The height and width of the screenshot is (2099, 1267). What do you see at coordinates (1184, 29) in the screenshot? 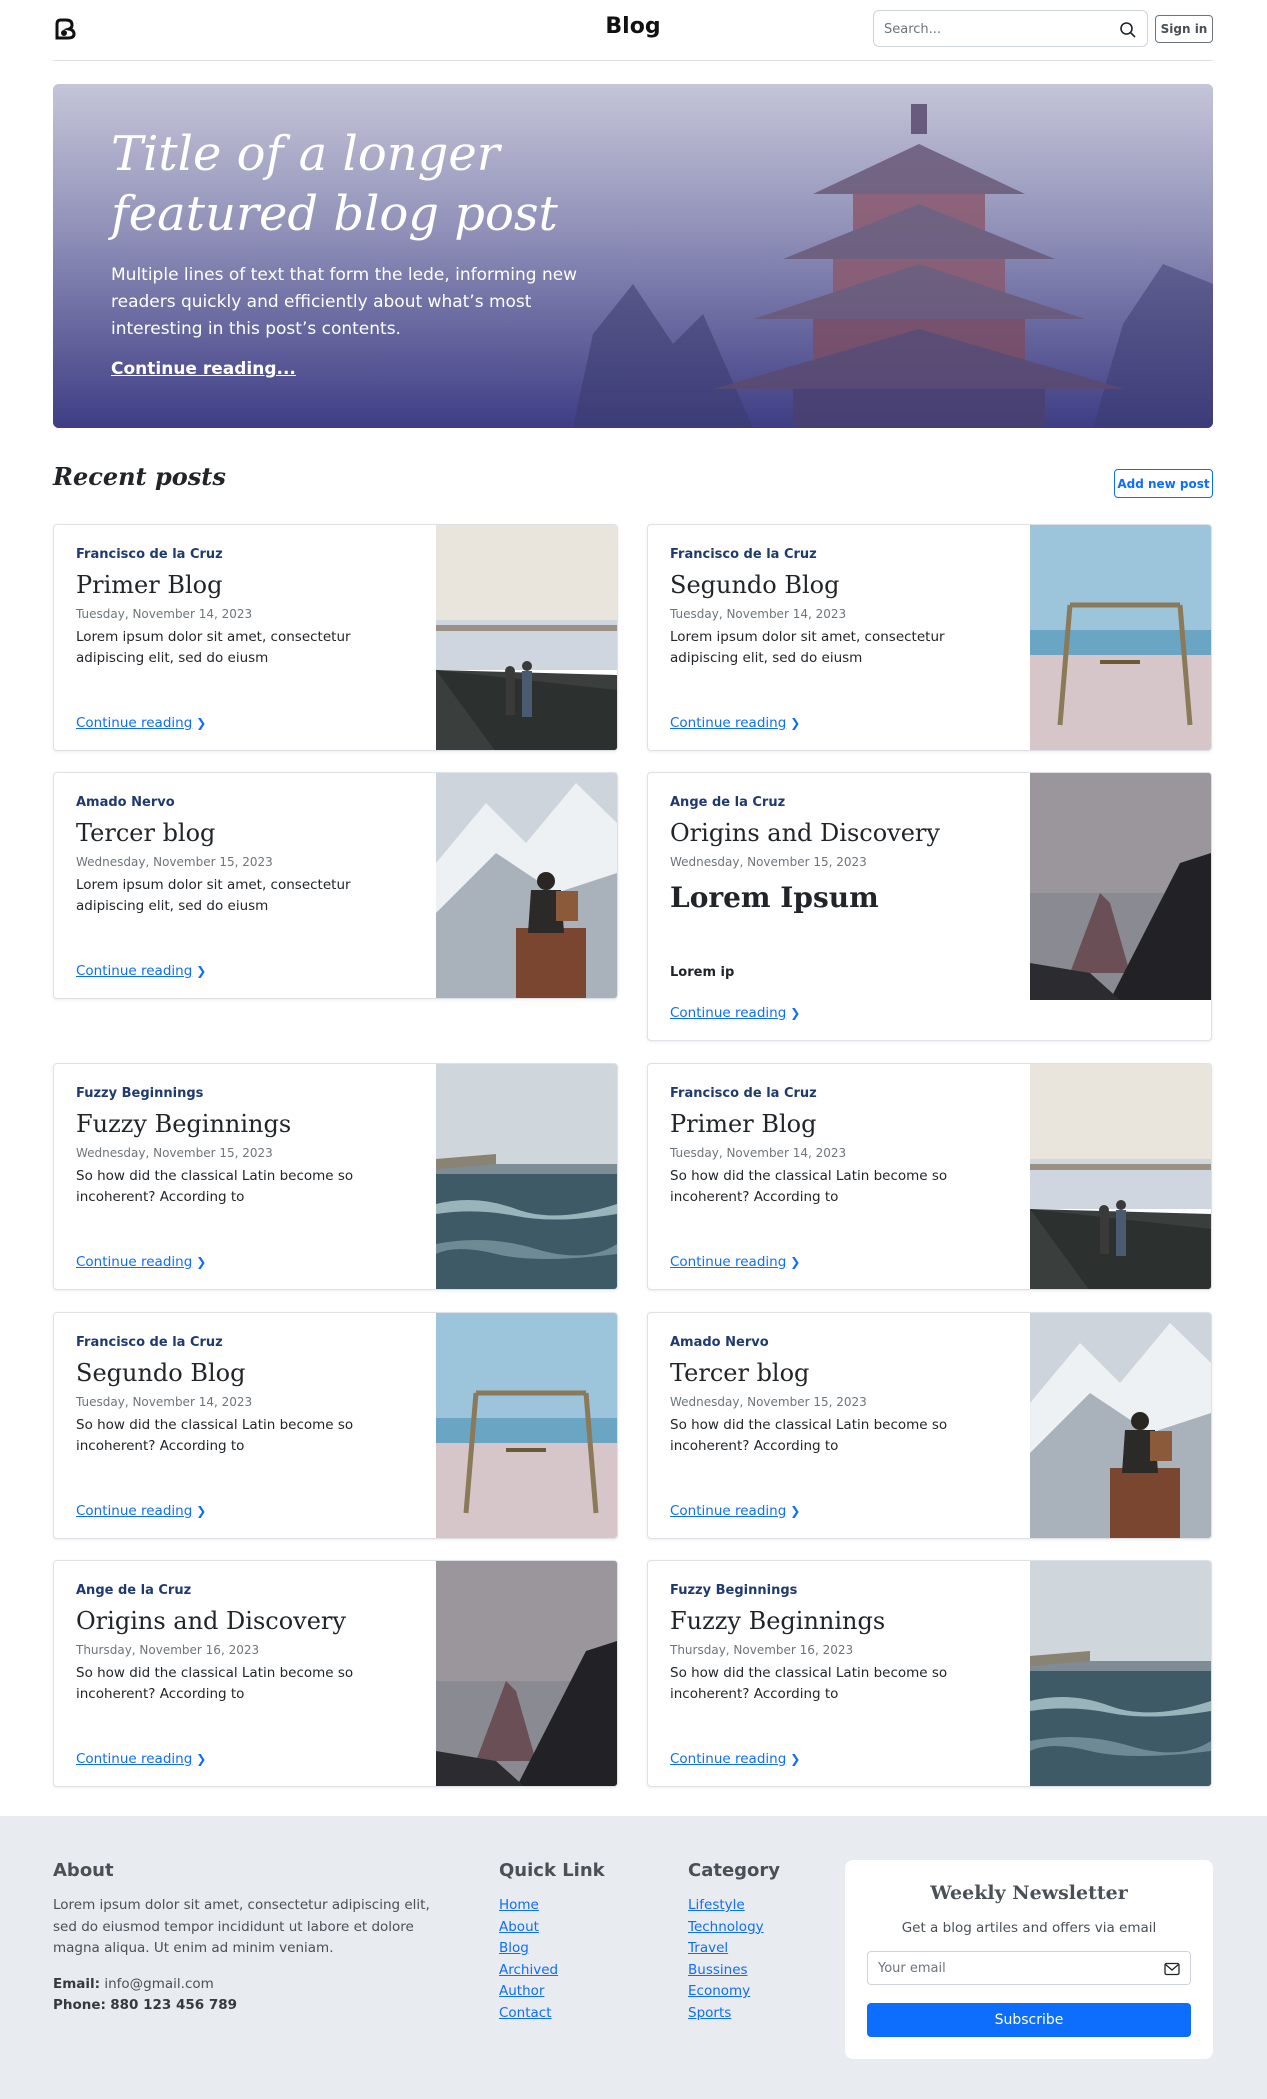
I see `sign-in-button: Sign in` at bounding box center [1184, 29].